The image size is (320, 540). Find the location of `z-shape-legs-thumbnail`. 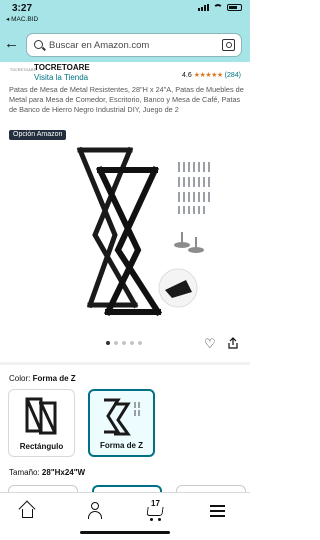

z-shape-legs-thumbnail is located at coordinates (122, 417).